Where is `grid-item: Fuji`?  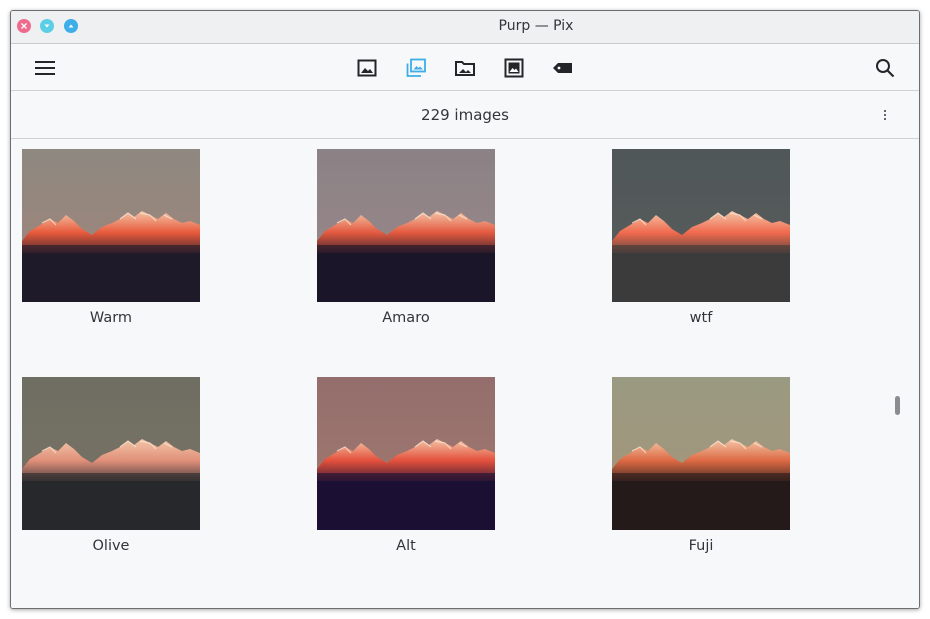
grid-item: Fuji is located at coordinates (701, 465).